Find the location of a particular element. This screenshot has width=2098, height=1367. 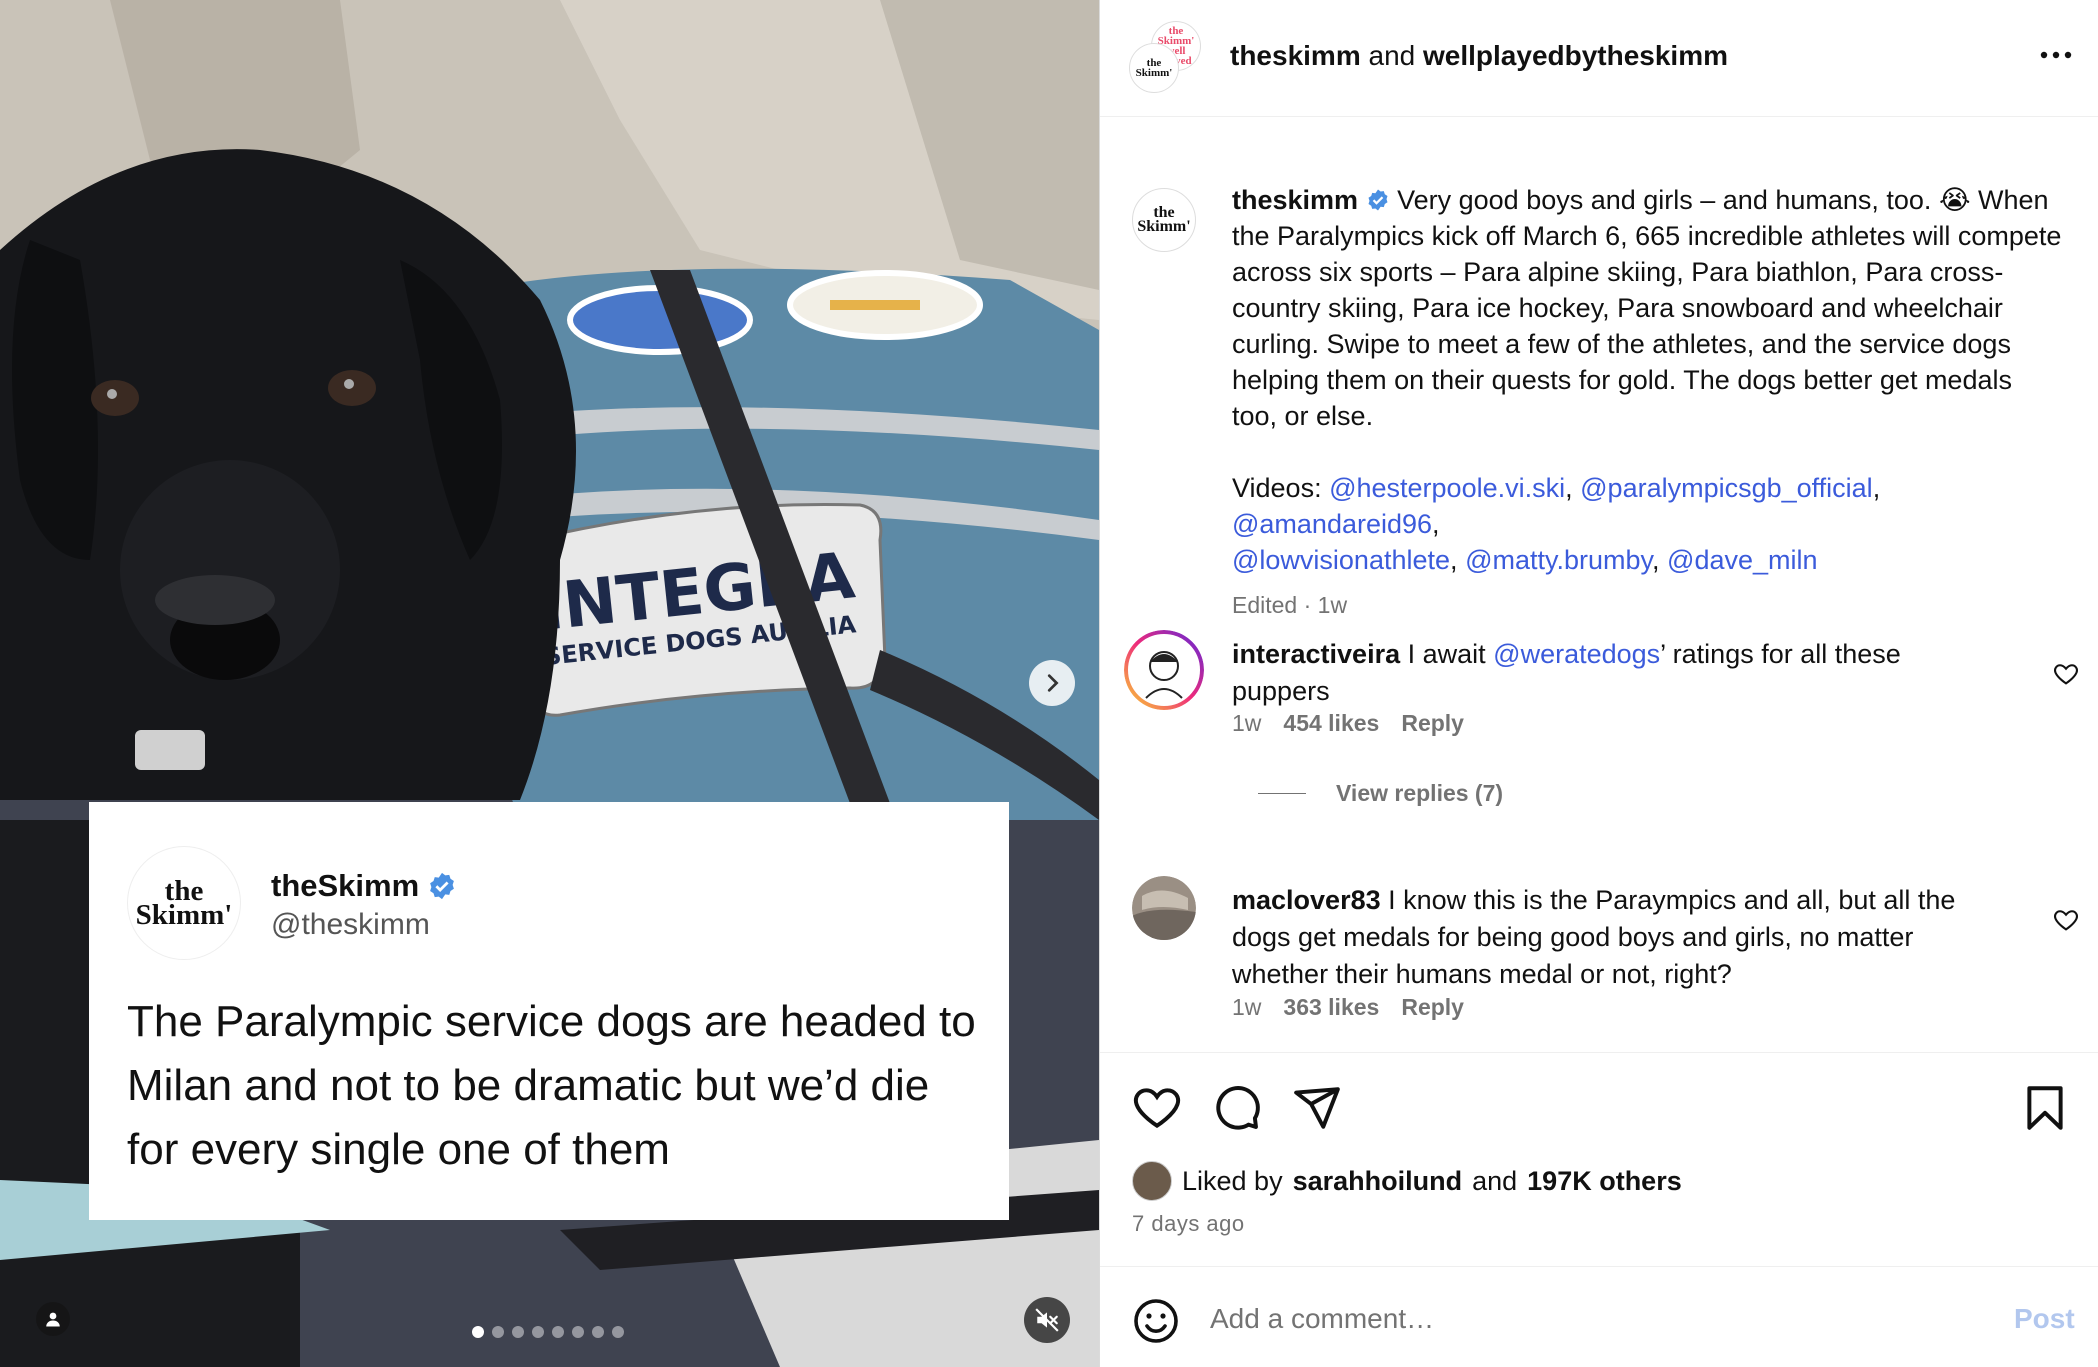

mention-link: @weratedogs is located at coordinates (1576, 654).